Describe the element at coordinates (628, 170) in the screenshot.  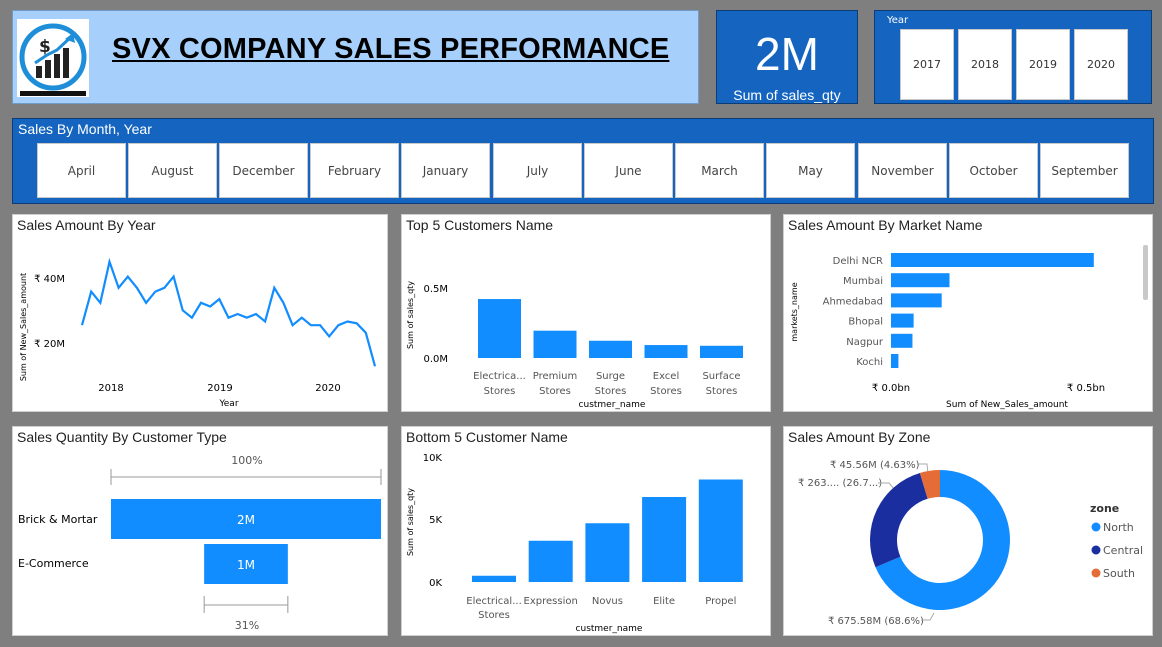
I see `month-option-june: June` at that location.